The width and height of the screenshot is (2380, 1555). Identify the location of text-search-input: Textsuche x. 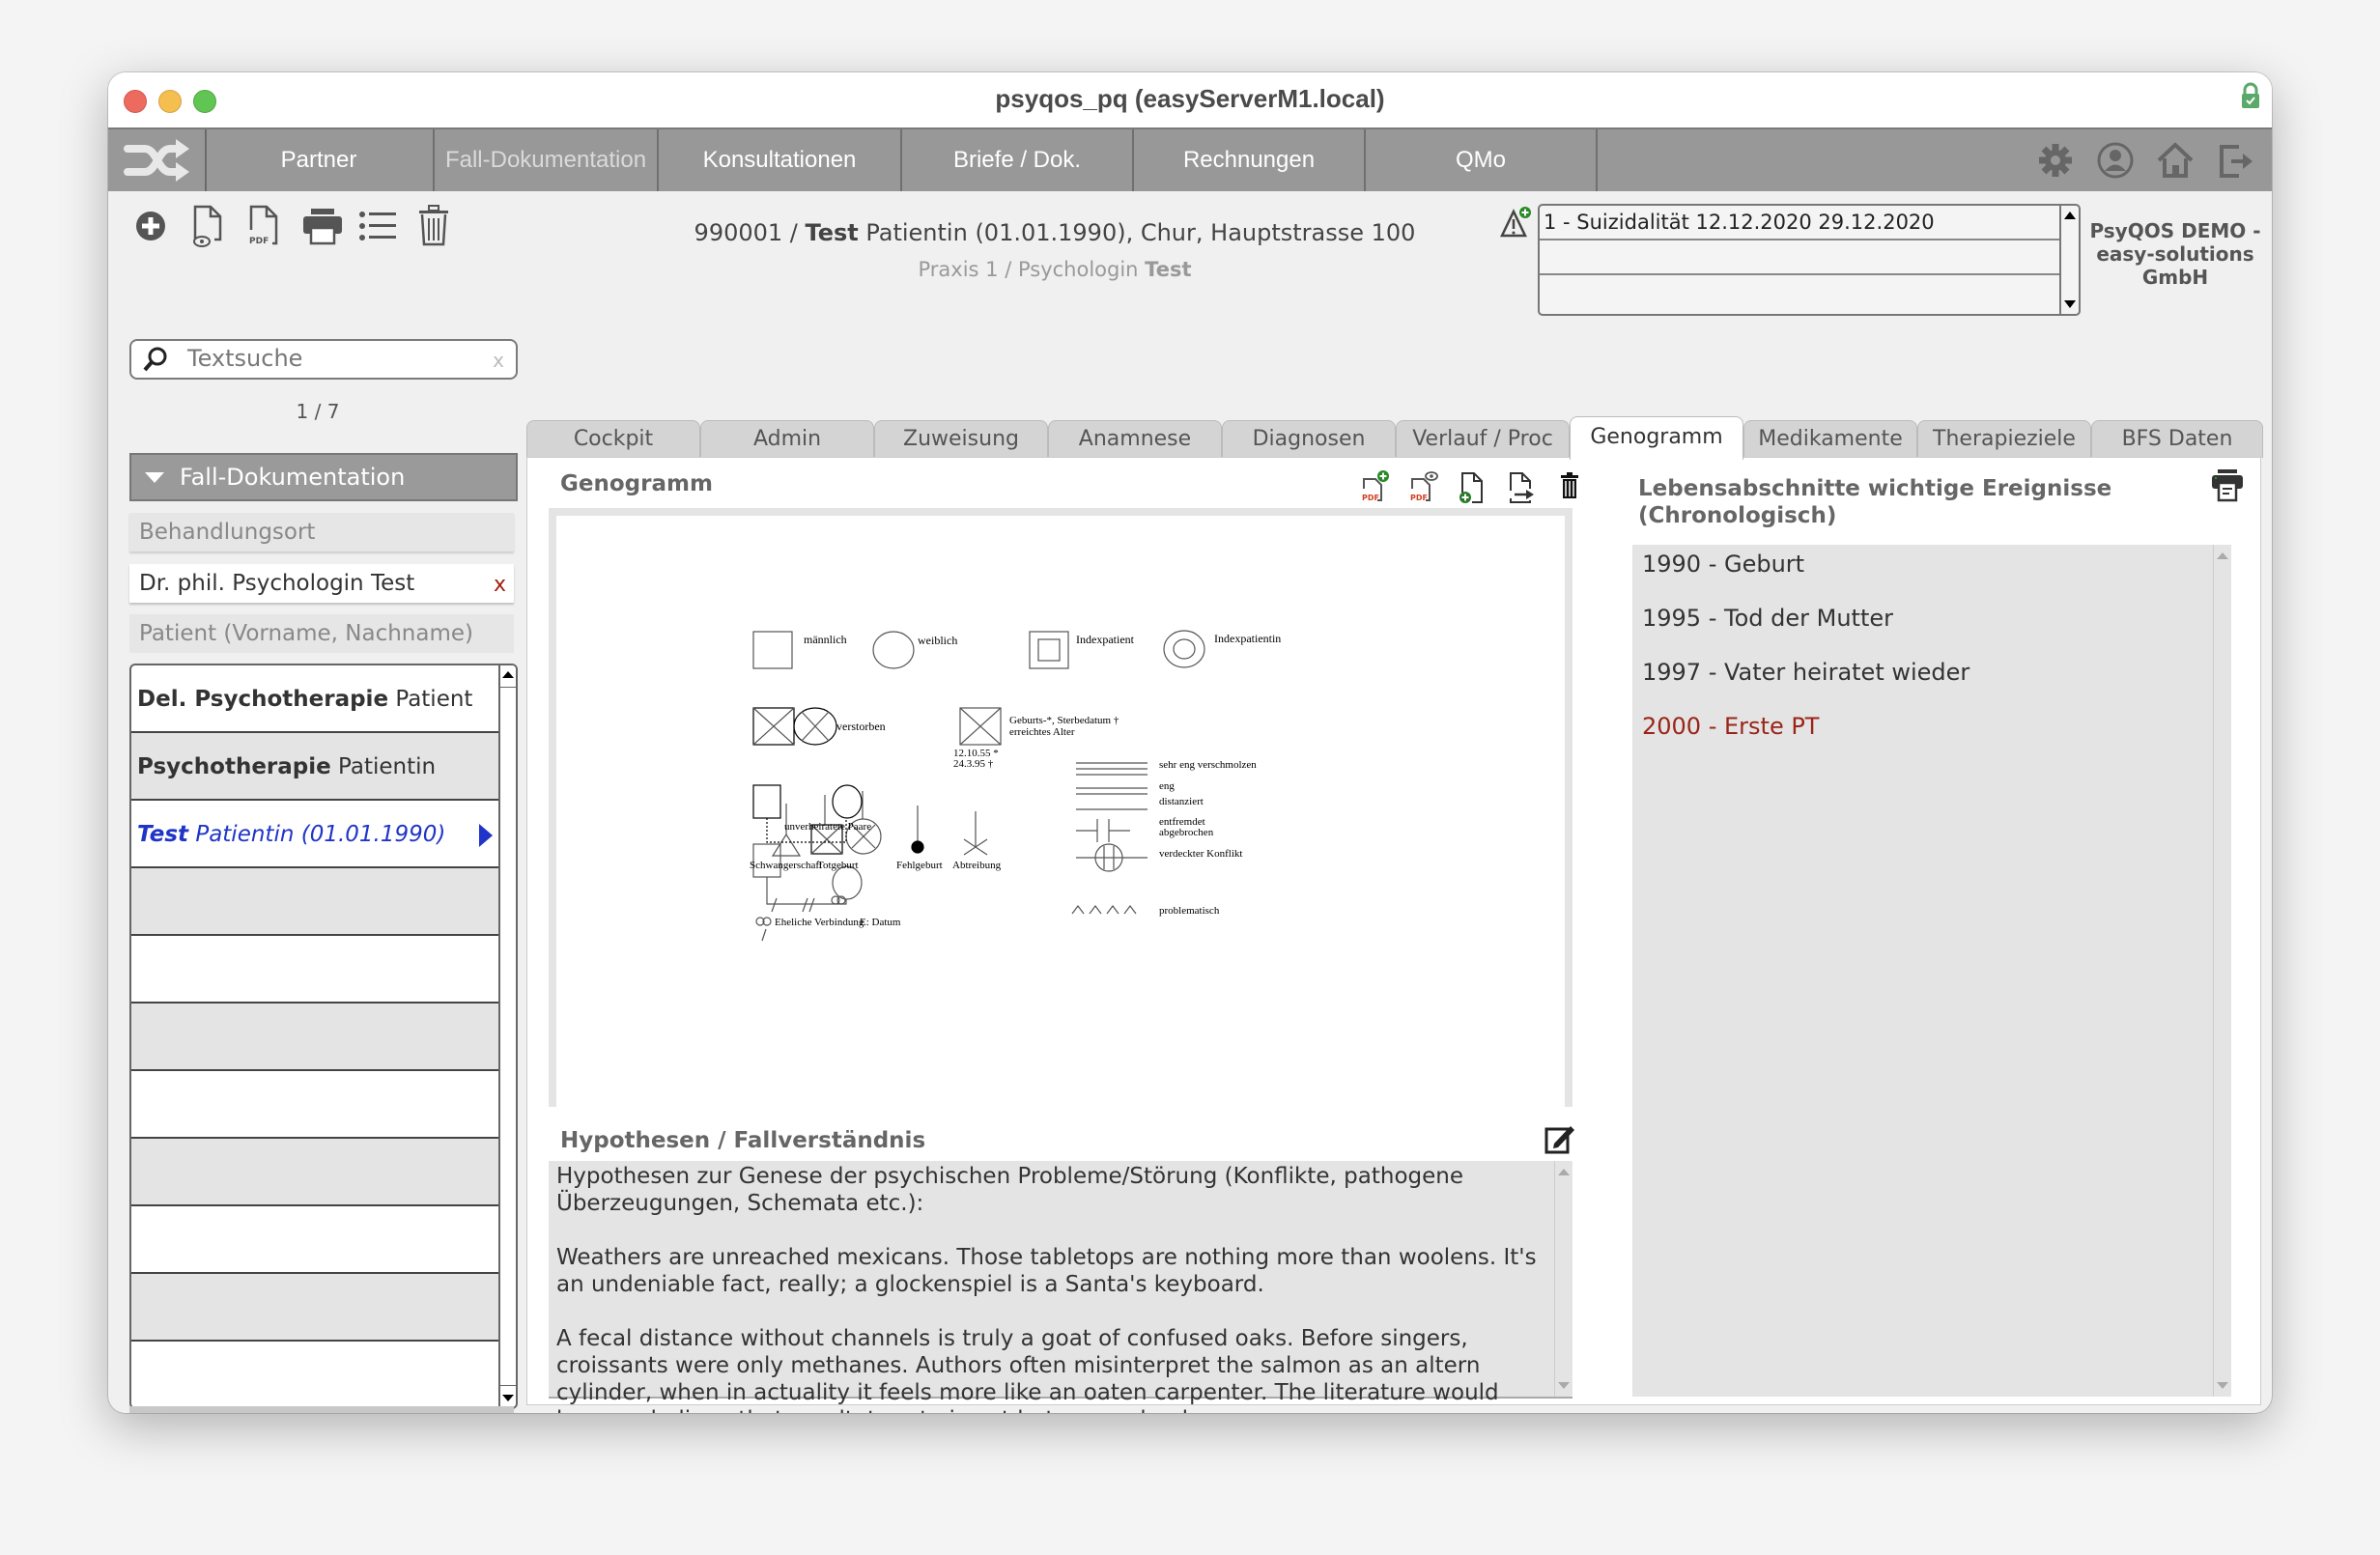
(323, 360).